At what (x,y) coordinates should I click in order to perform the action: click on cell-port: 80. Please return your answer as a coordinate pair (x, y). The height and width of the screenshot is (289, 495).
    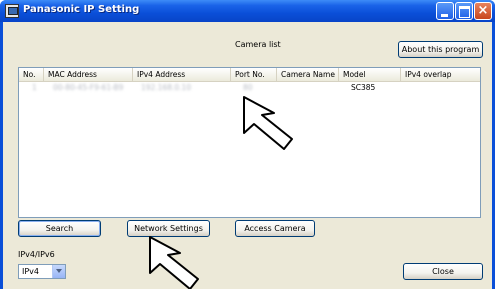
    Looking at the image, I should click on (248, 87).